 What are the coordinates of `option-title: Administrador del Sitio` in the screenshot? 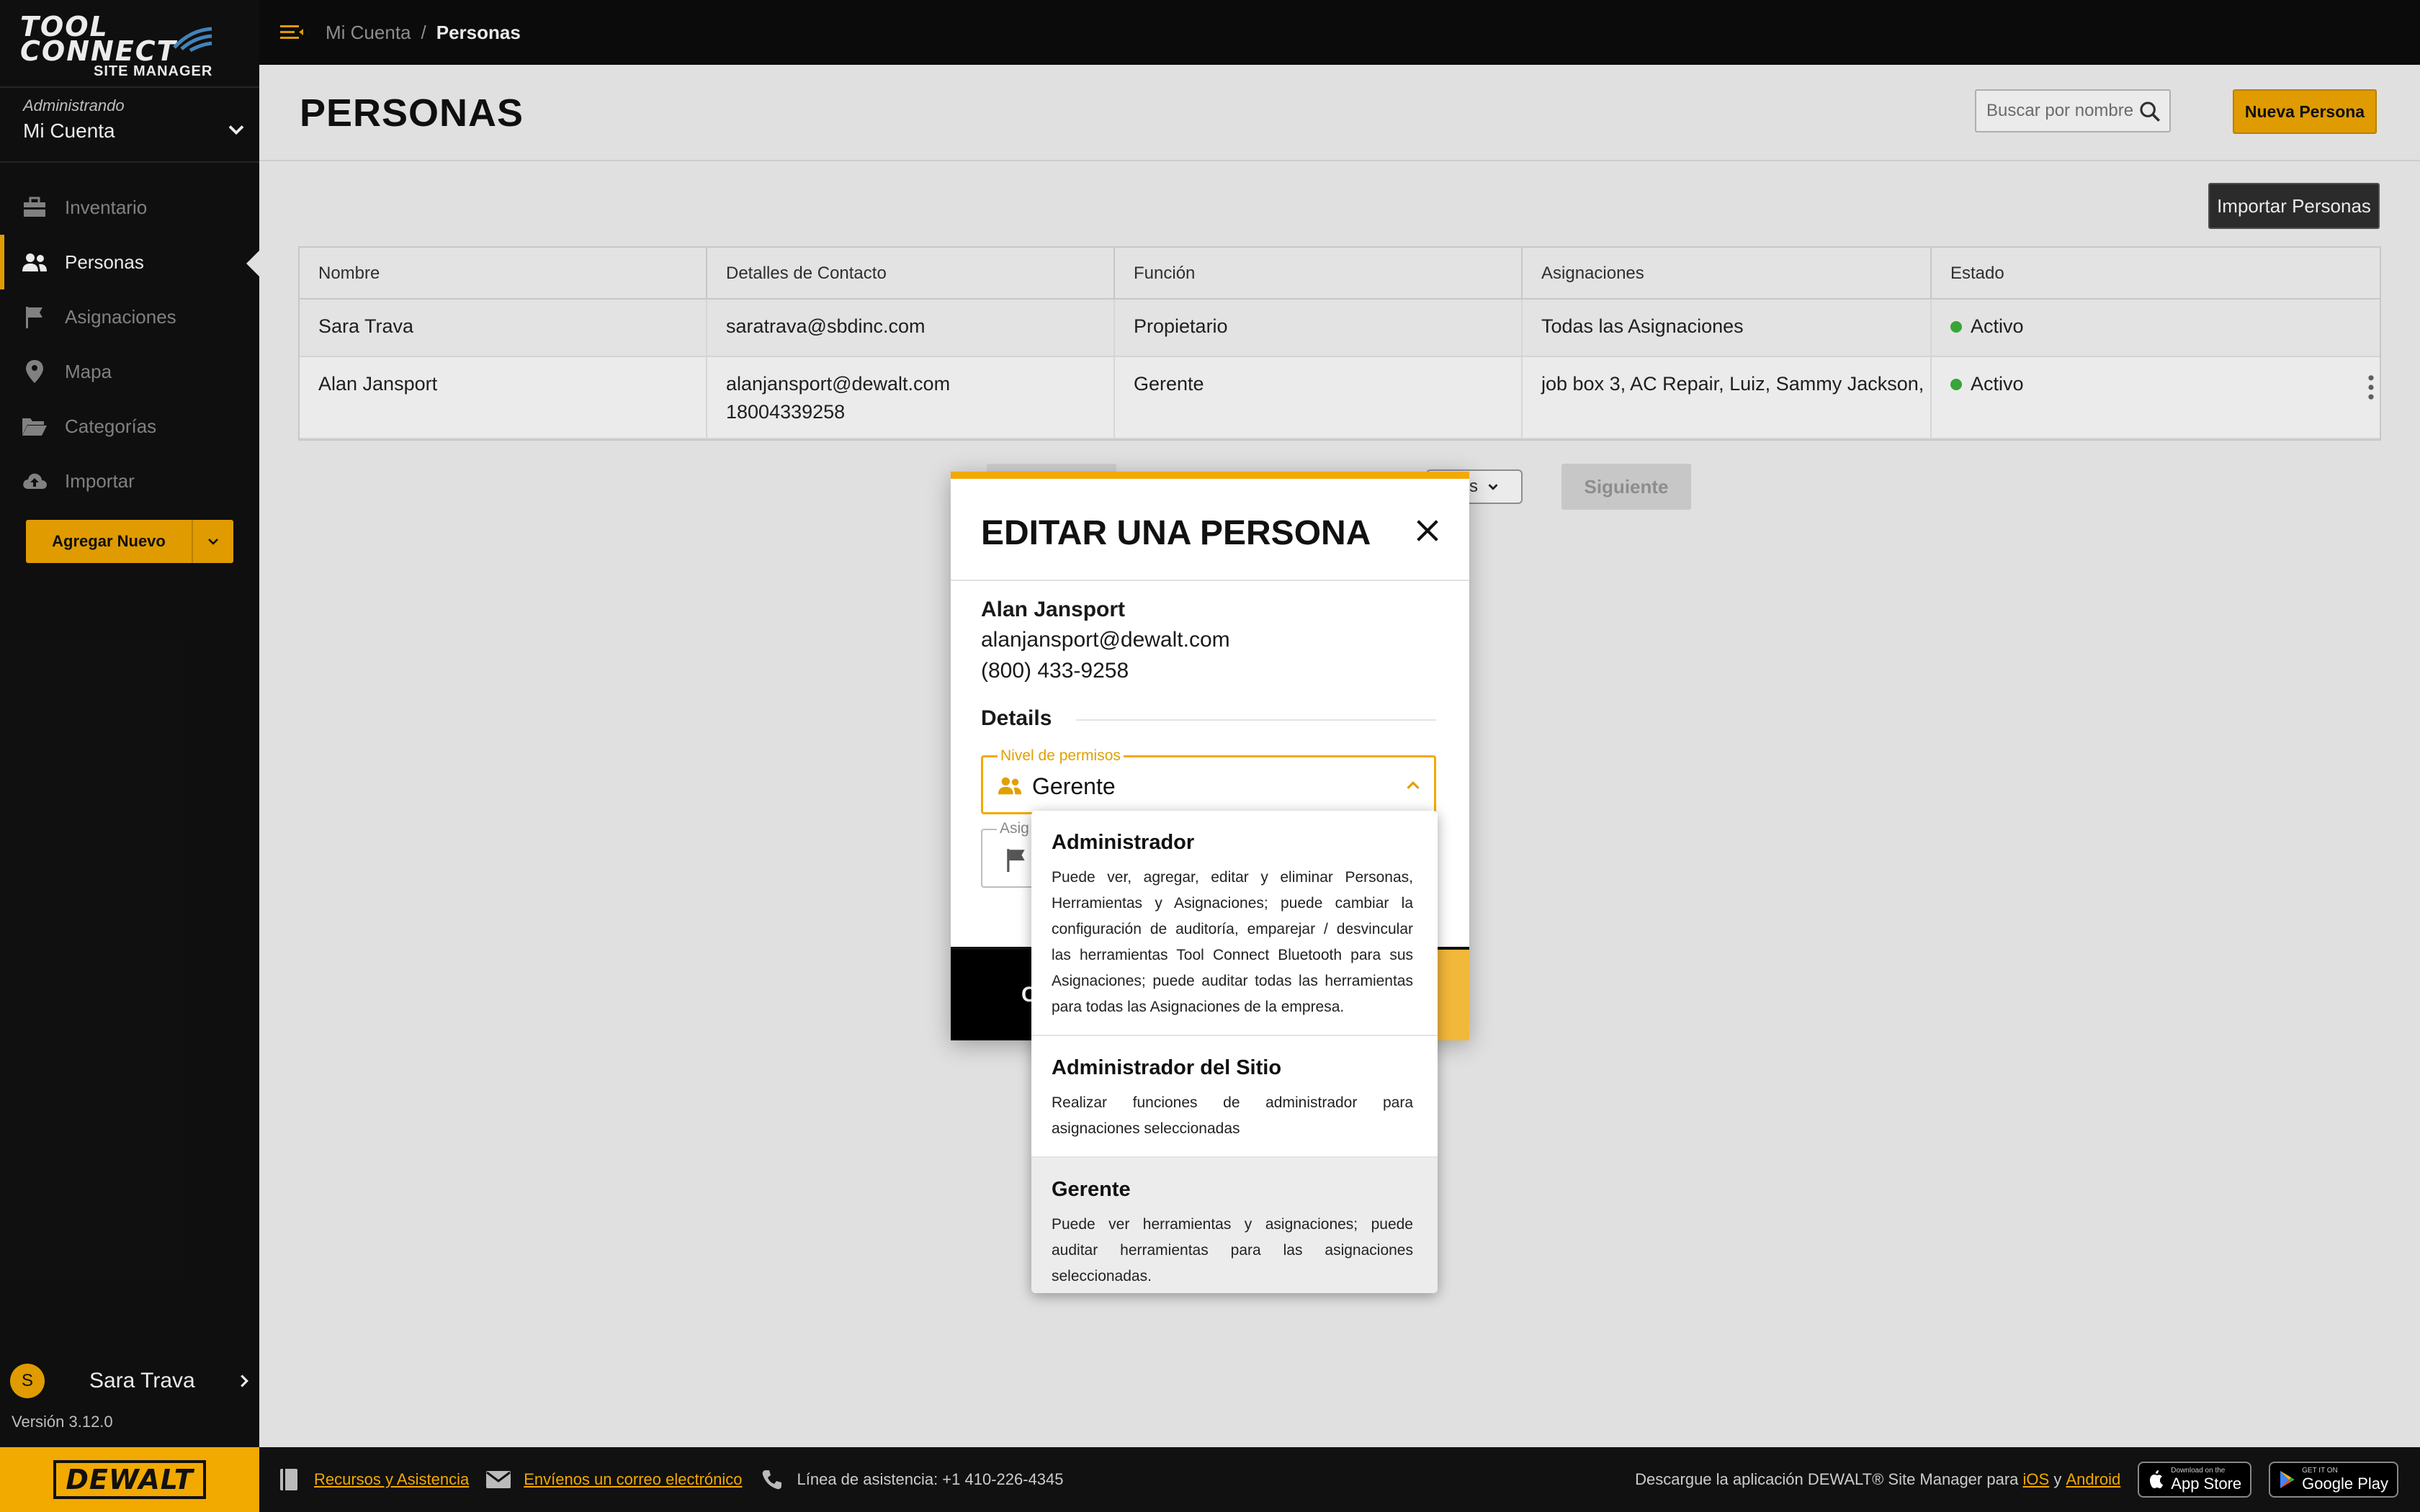 It's located at (1167, 1067).